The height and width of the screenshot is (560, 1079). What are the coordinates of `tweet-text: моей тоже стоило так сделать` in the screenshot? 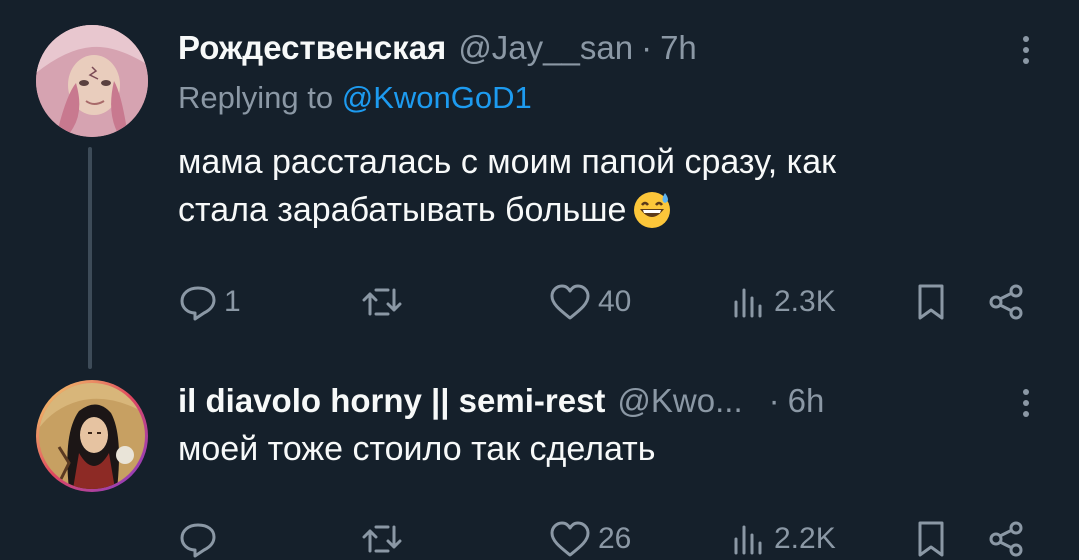 It's located at (608, 449).